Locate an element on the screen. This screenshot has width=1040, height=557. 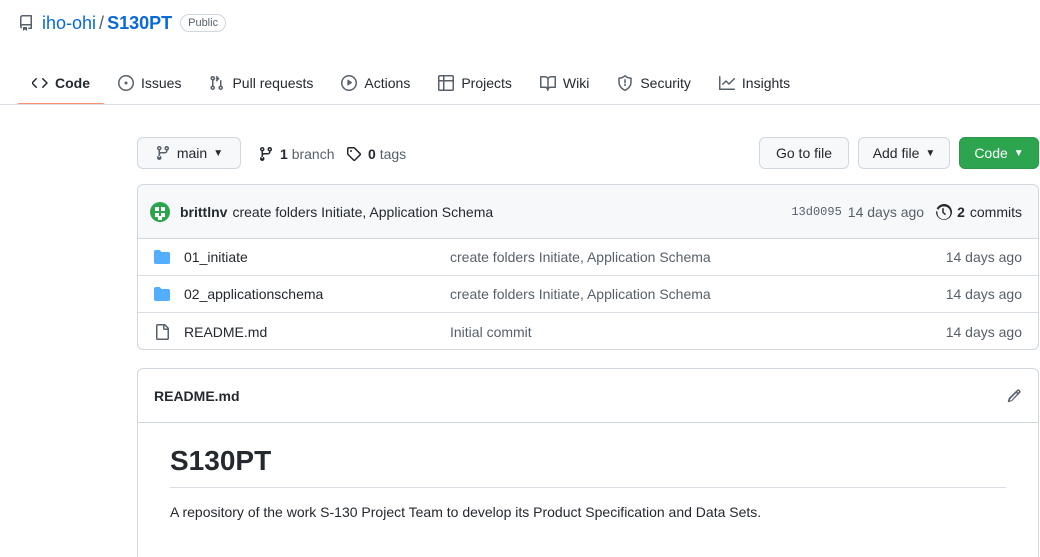
tab-label: Wiki is located at coordinates (576, 83).